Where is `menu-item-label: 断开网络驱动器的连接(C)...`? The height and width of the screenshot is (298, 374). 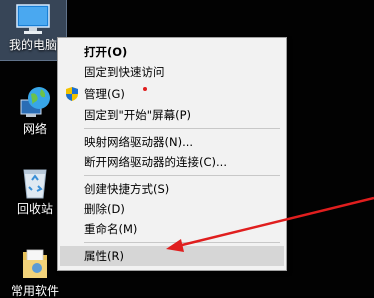
menu-item-label: 断开网络驱动器的连接(C)... is located at coordinates (155, 162).